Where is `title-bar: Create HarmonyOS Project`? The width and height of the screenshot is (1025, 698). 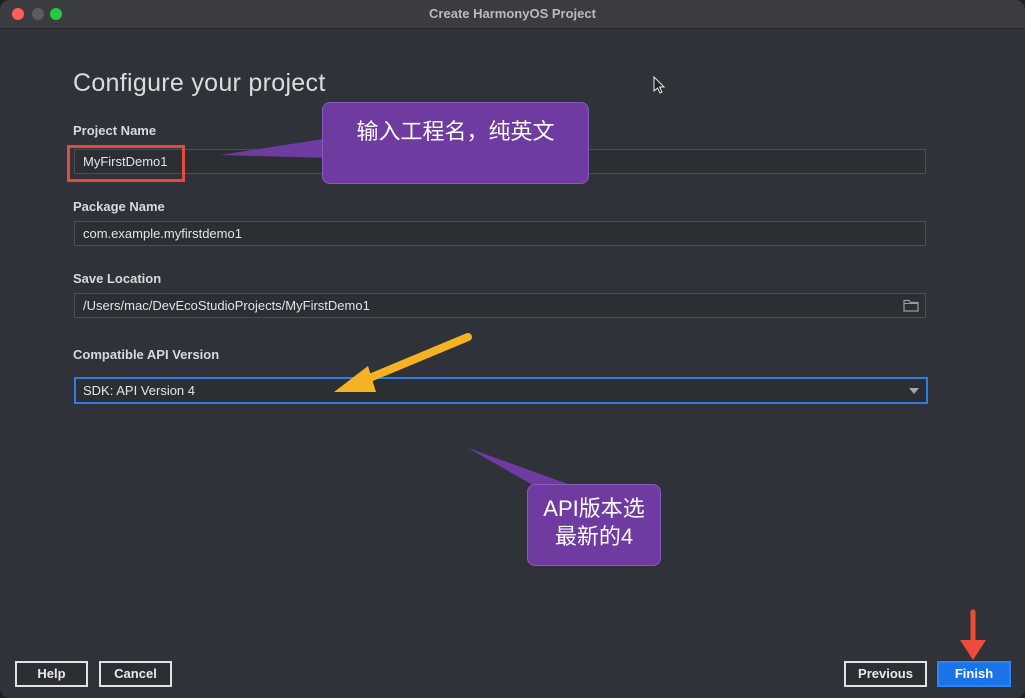
title-bar: Create HarmonyOS Project is located at coordinates (512, 14).